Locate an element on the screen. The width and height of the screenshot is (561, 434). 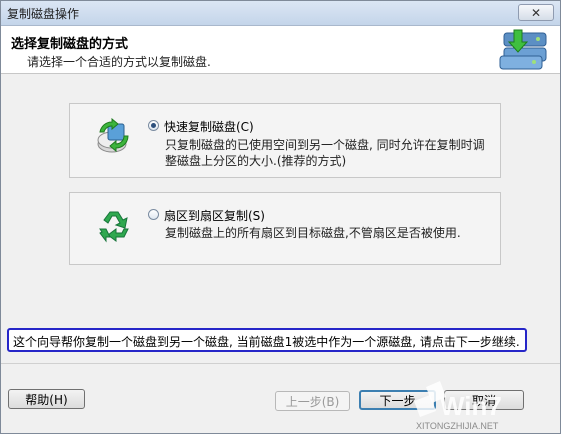
sector-copy-option: 扇区到扇区复制(S) 复制磁盘上的所有扇区到目标磁盘,不管扇区是否被使用. is located at coordinates (285, 228).